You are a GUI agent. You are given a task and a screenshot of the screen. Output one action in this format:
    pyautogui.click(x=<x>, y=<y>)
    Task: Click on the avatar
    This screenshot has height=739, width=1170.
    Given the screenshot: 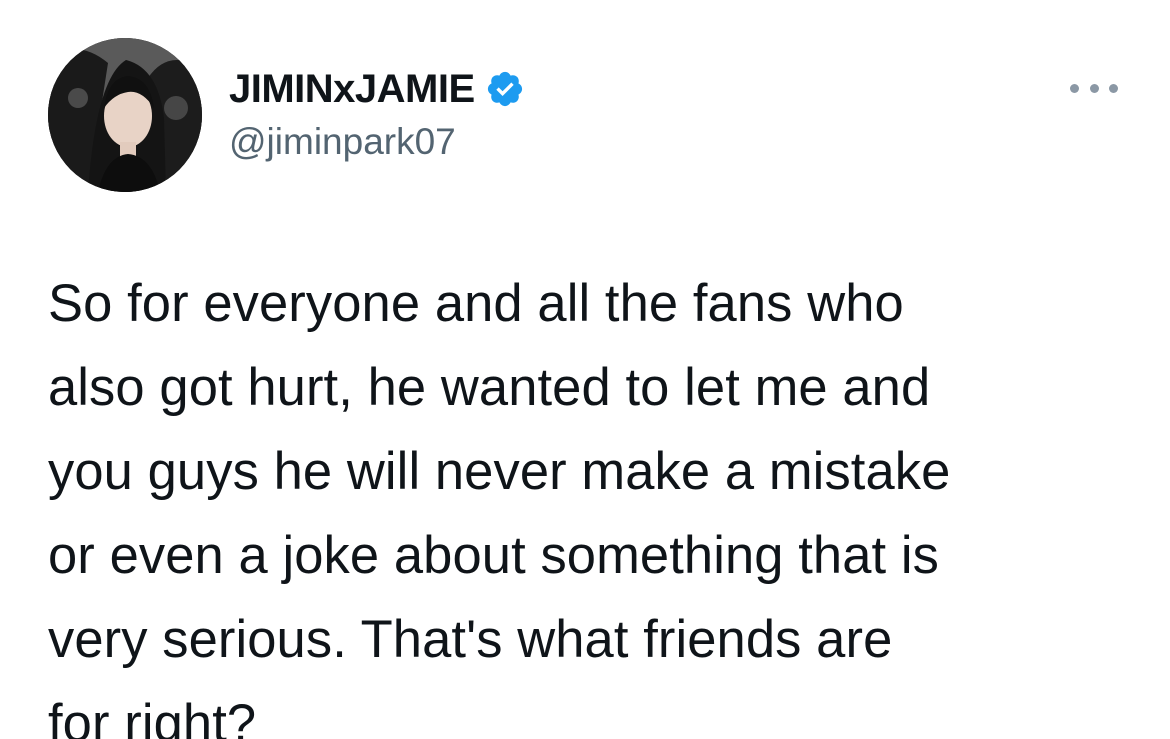 What is the action you would take?
    pyautogui.click(x=125, y=115)
    